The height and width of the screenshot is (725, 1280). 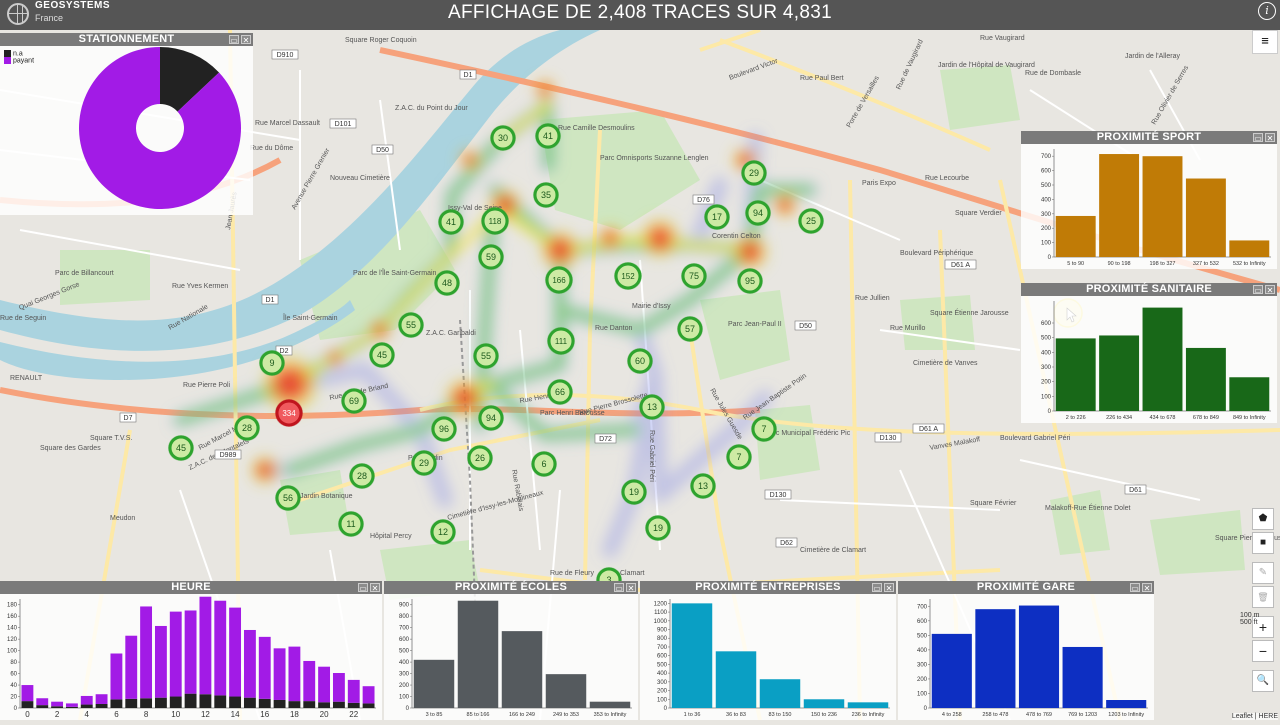 What do you see at coordinates (126, 130) in the screenshot?
I see `pie-chart` at bounding box center [126, 130].